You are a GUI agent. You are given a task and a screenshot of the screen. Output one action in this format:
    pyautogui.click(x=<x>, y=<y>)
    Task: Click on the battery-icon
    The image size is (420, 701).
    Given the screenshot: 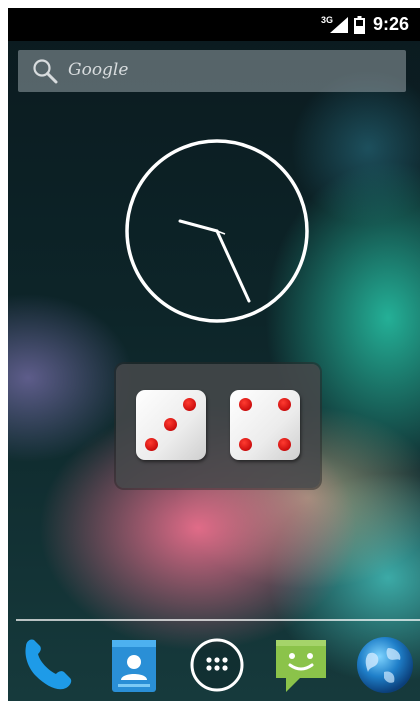 What is the action you would take?
    pyautogui.click(x=359, y=25)
    